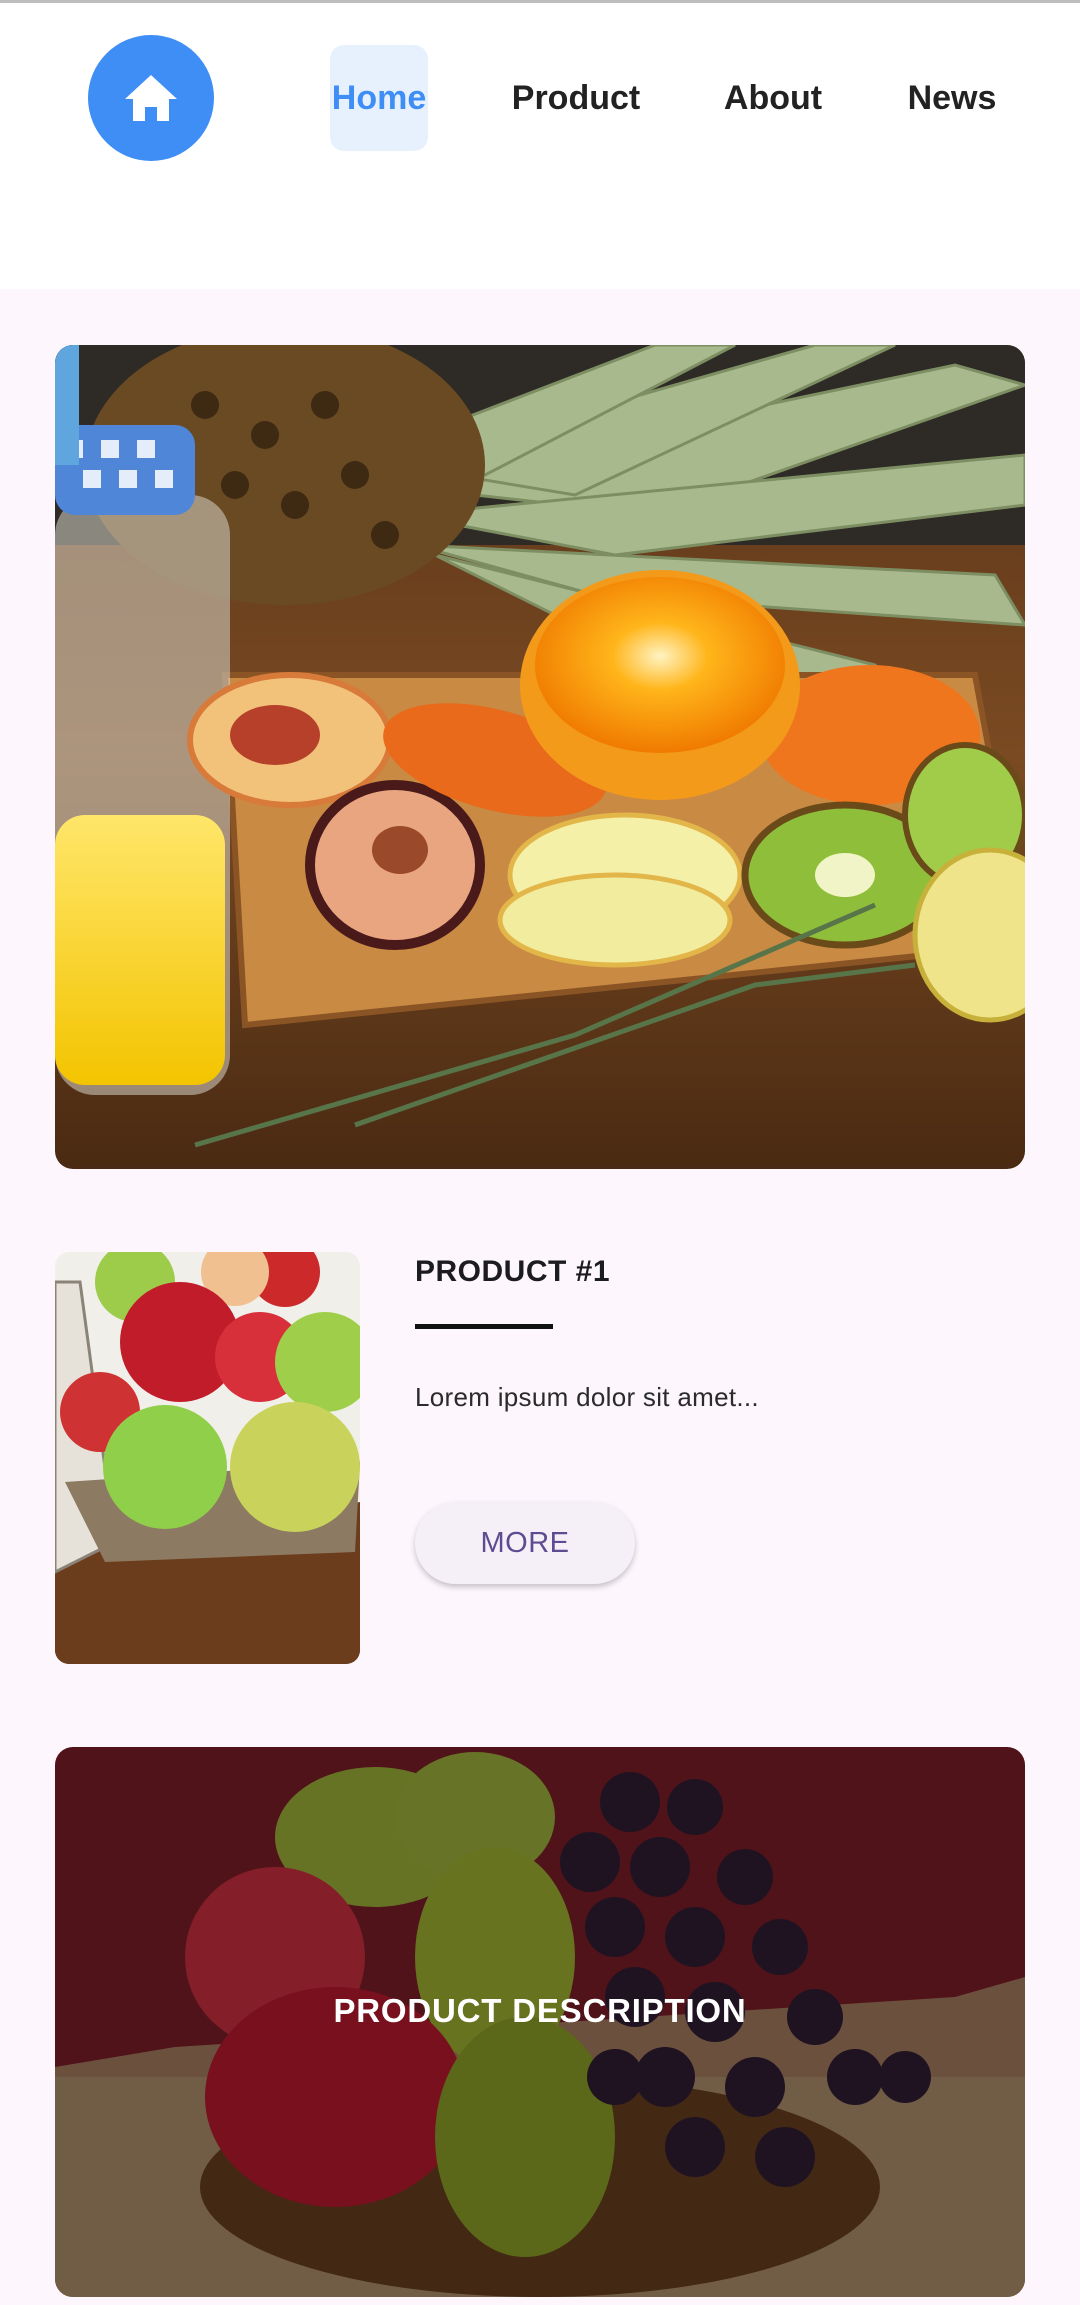 The height and width of the screenshot is (2305, 1080). What do you see at coordinates (540, 2010) in the screenshot?
I see `product-description-label: PRODUCT DESCRIPTION` at bounding box center [540, 2010].